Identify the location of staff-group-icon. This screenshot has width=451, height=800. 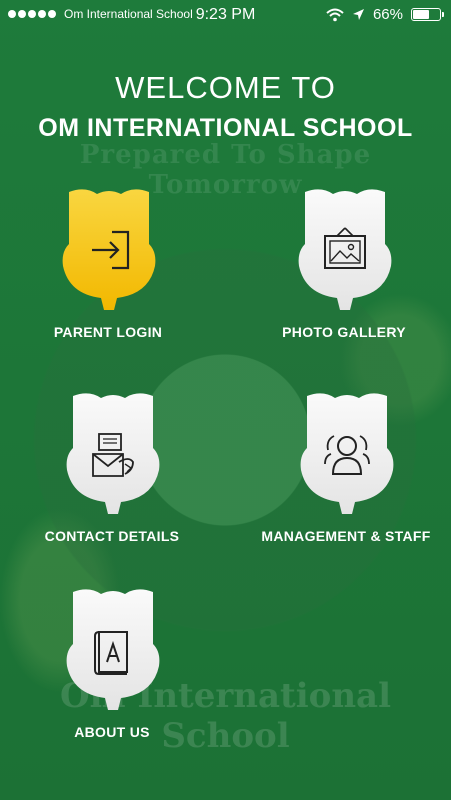
(347, 455).